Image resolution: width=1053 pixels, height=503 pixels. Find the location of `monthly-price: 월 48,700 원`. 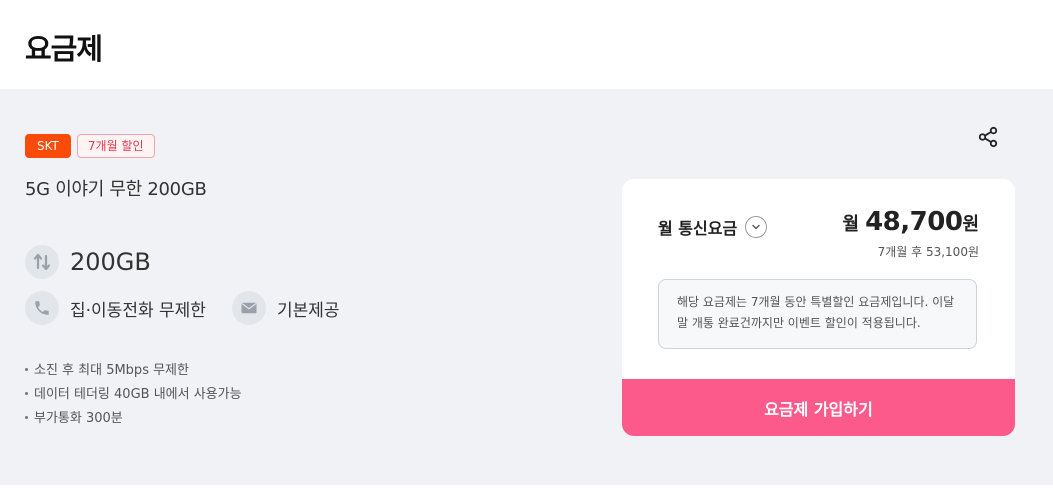

monthly-price: 월 48,700 원 is located at coordinates (911, 222).